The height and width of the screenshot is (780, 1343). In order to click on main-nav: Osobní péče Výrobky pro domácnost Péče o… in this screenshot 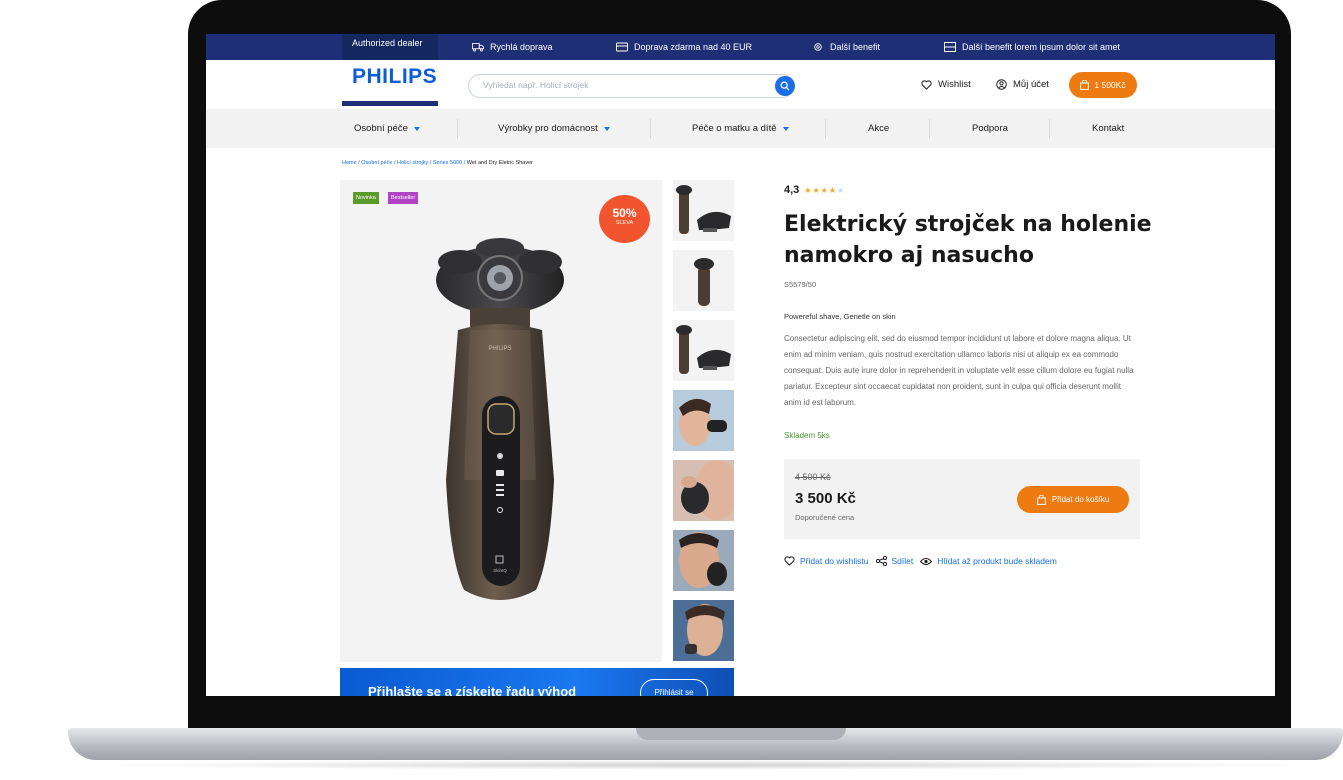, I will do `click(740, 128)`.